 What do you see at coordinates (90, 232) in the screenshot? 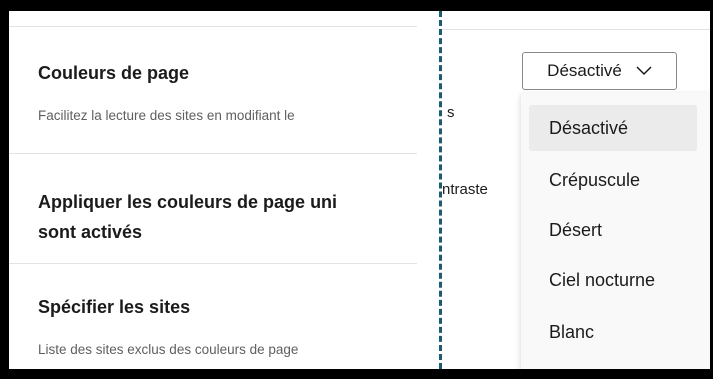
I see `apply-page-colors-title-line2: sont activés` at bounding box center [90, 232].